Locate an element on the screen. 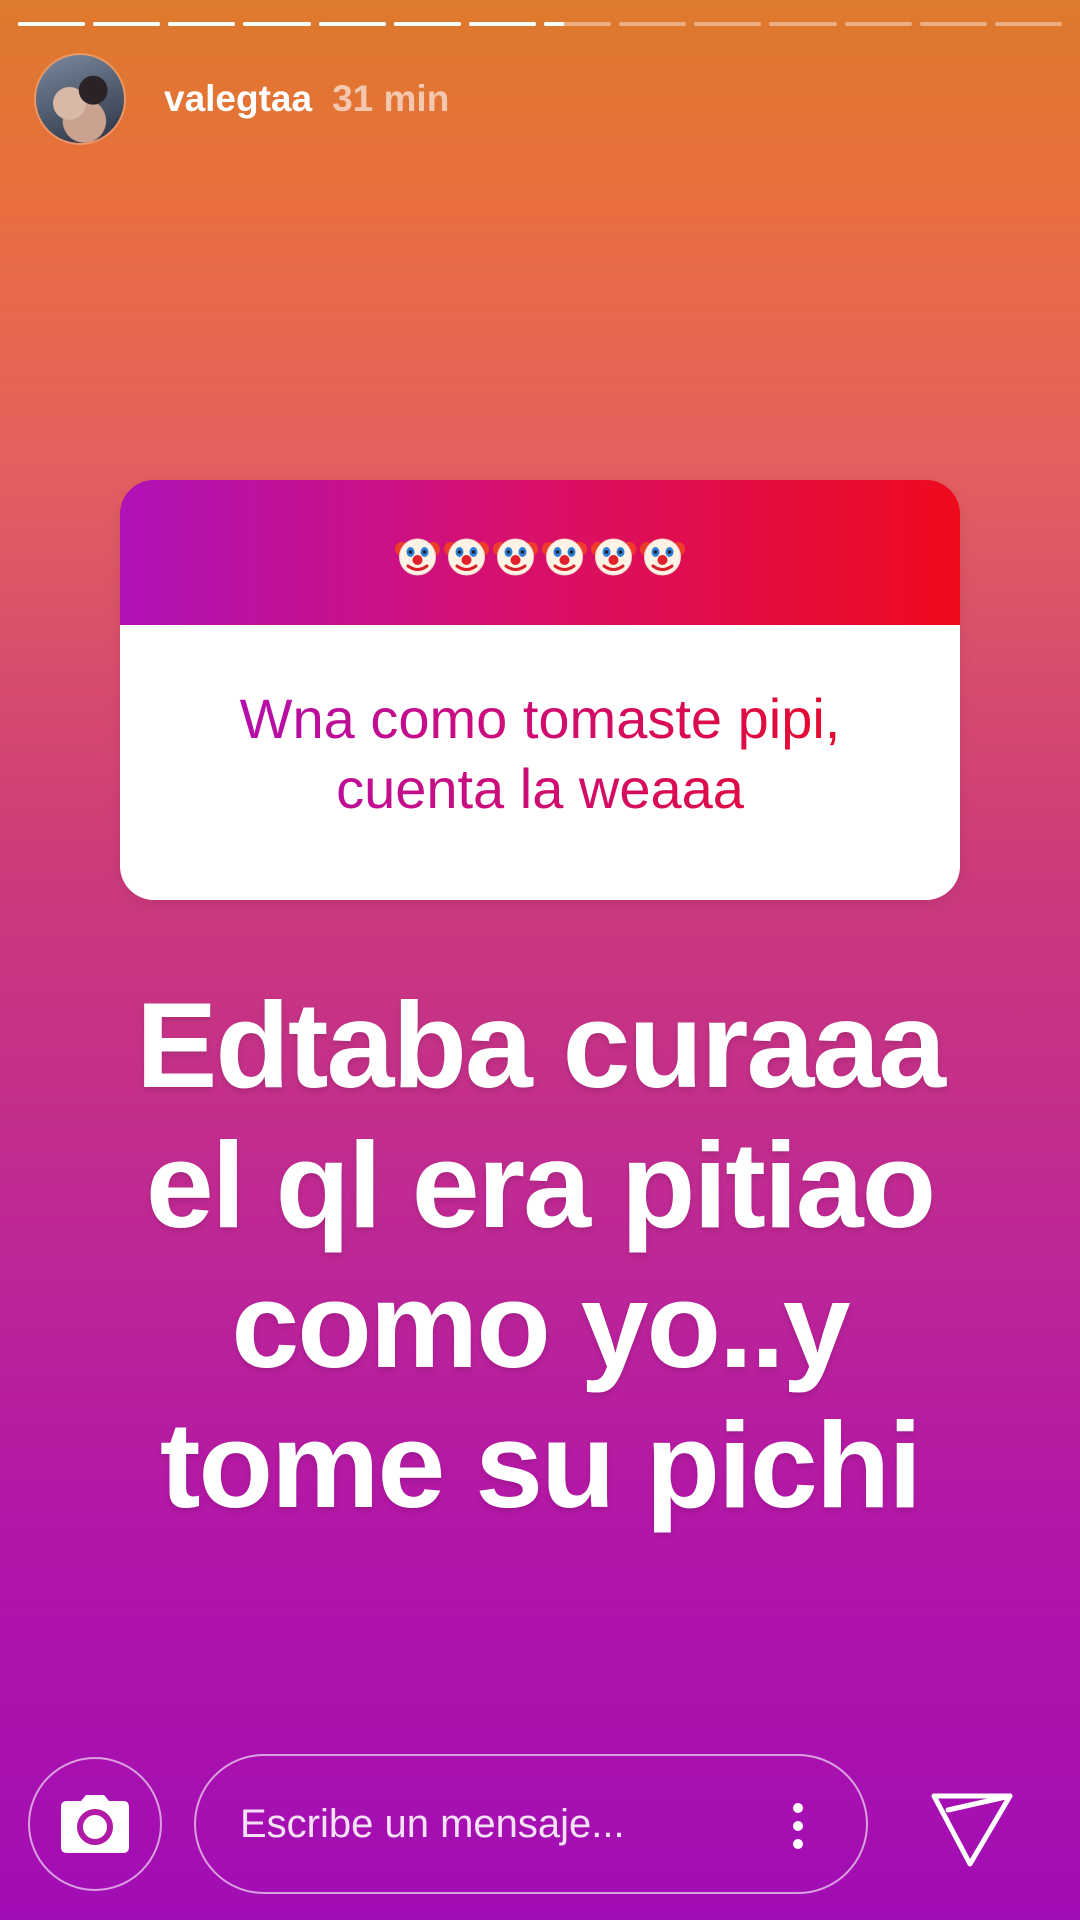 The width and height of the screenshot is (1080, 1920). more-vertical-icon is located at coordinates (798, 1826).